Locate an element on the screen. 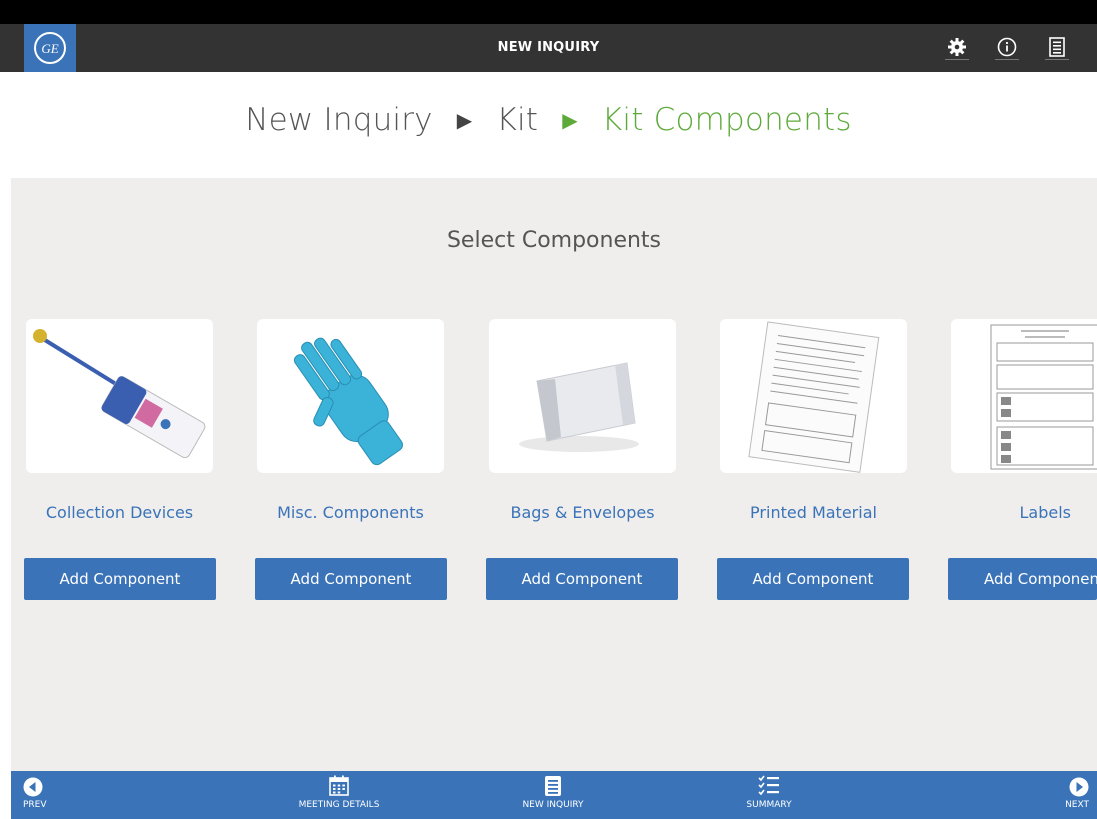 This screenshot has height=819, width=1097. breadcrumb-item-kit-components: Kit Components is located at coordinates (726, 119).